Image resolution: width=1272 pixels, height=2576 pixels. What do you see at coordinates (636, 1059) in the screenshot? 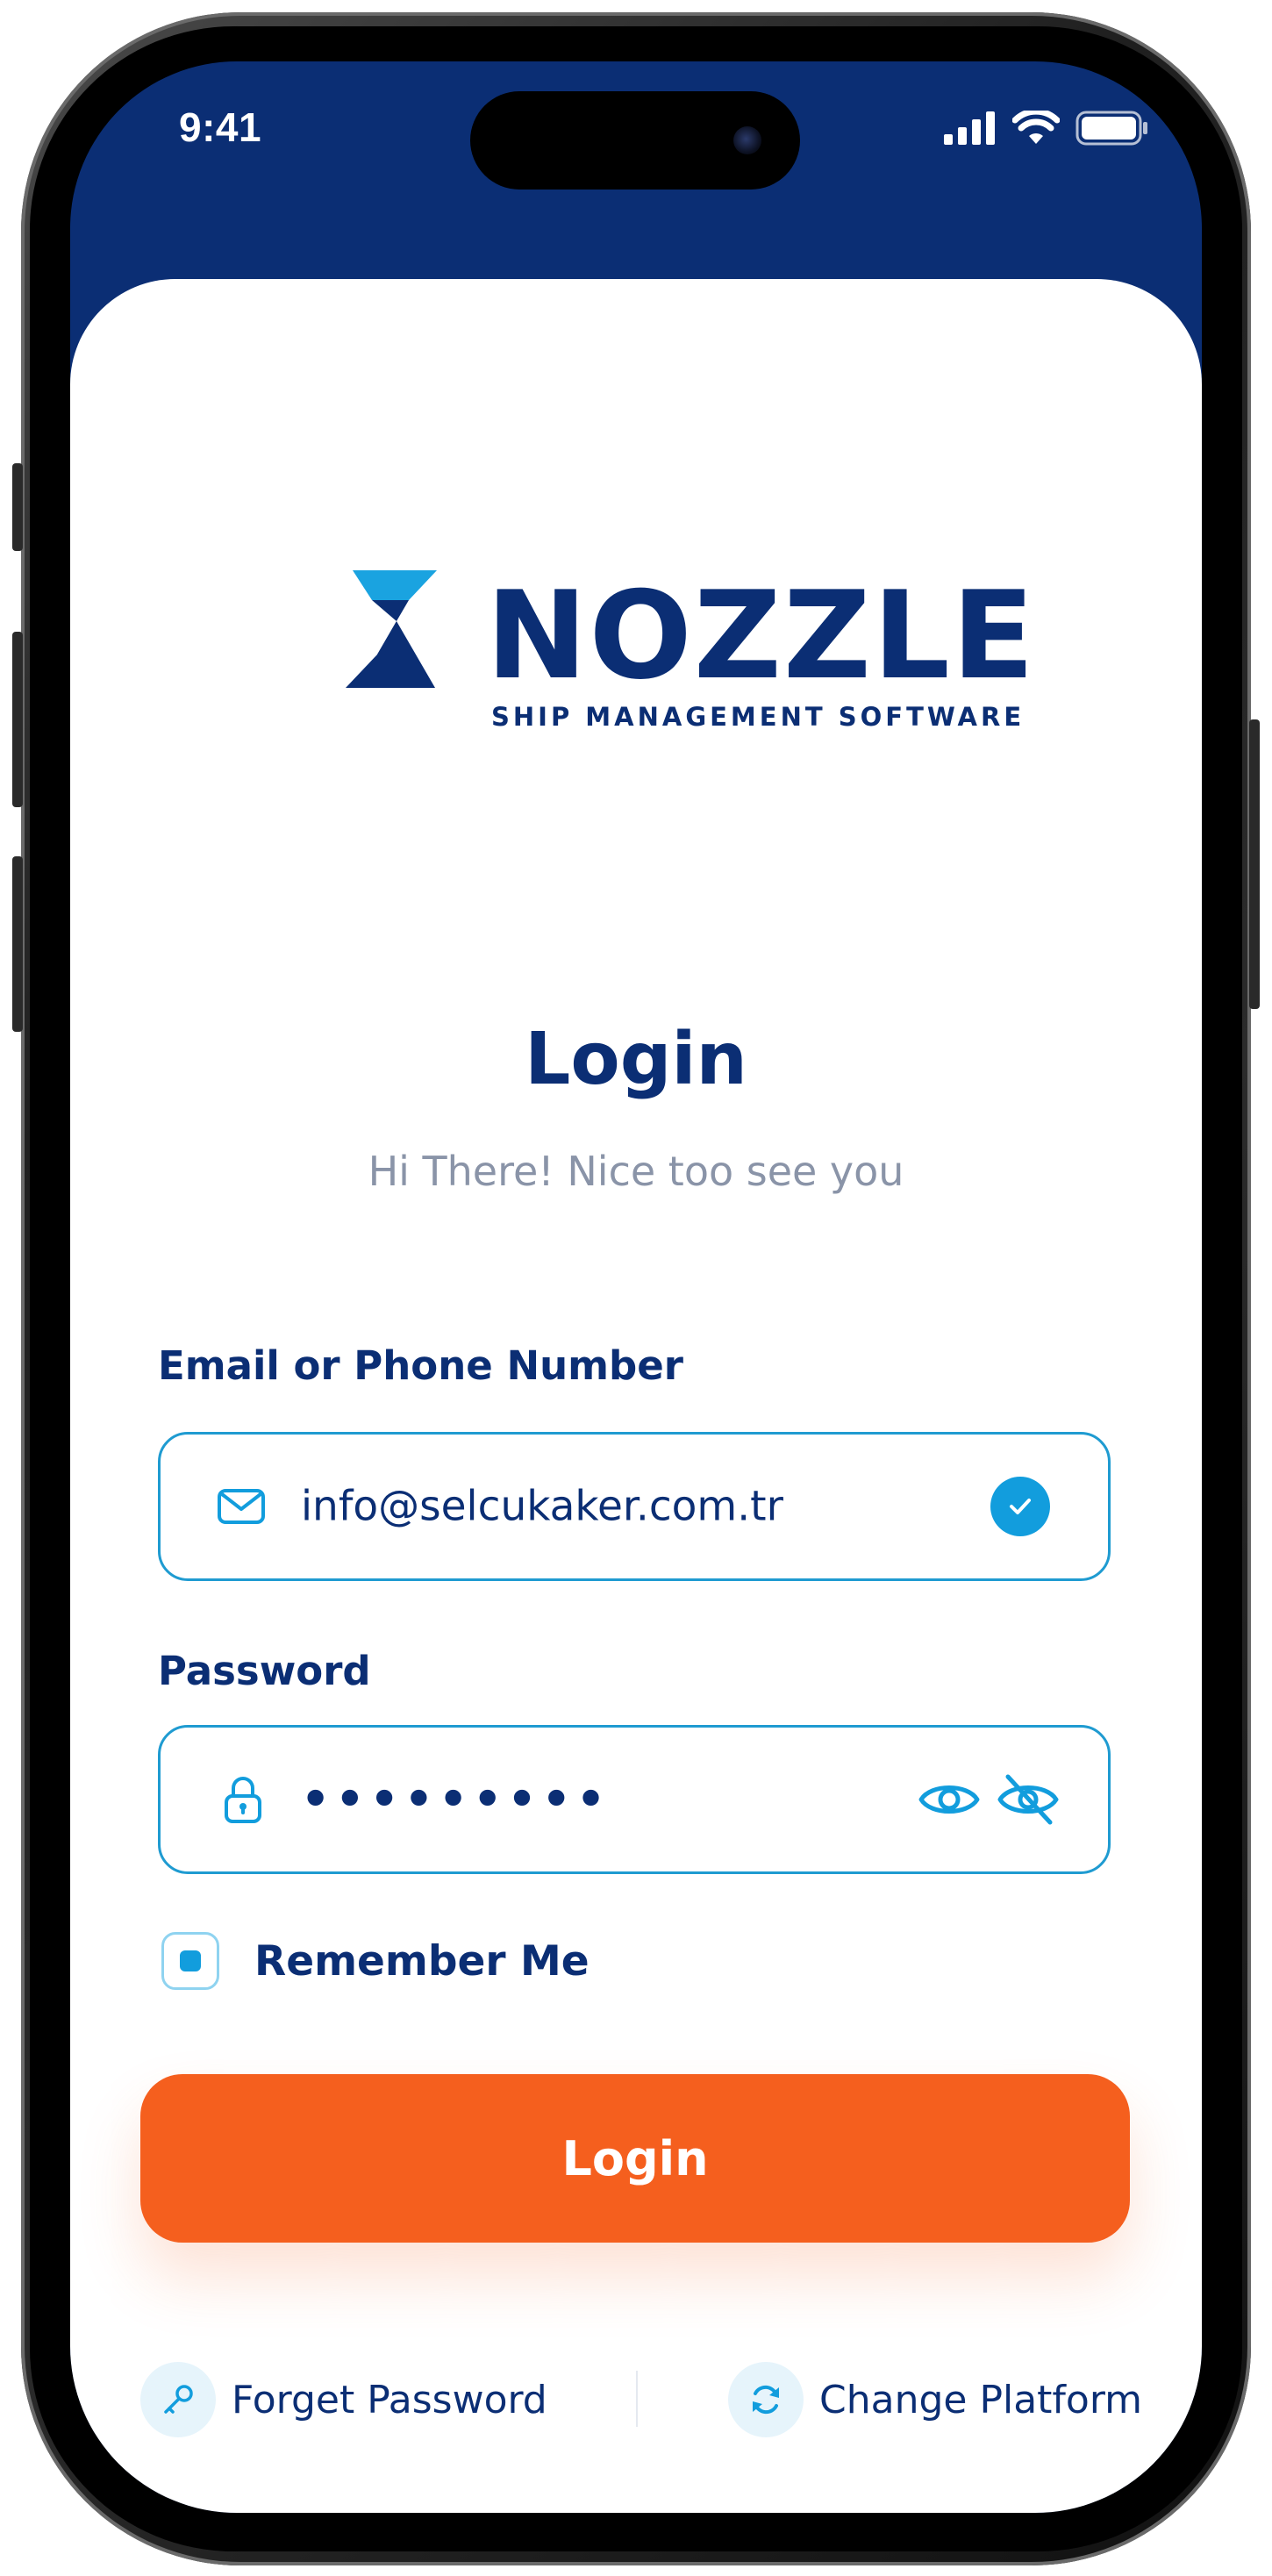
I see `page-title: Login` at bounding box center [636, 1059].